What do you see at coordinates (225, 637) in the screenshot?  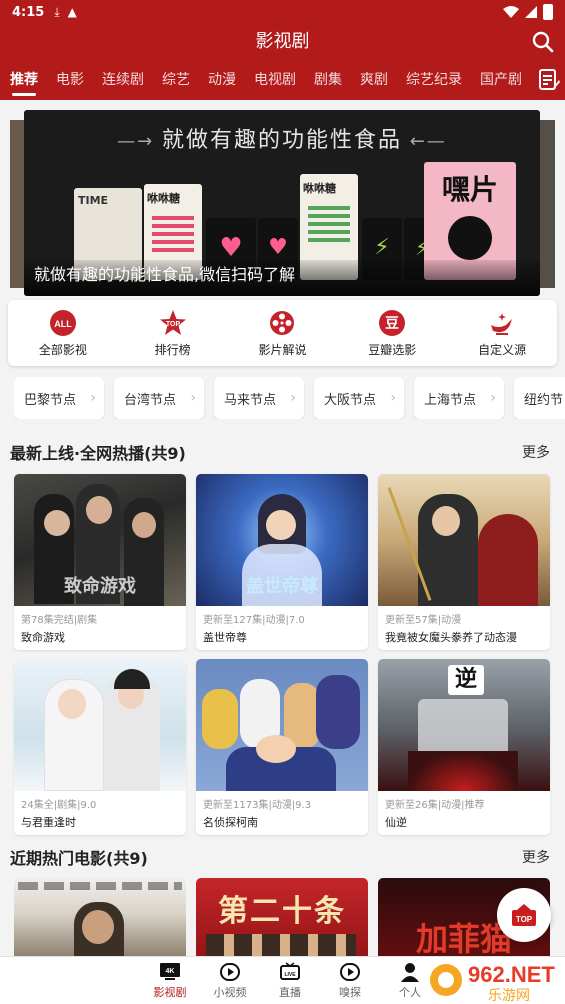 I see `video-title: 盖世帝尊` at bounding box center [225, 637].